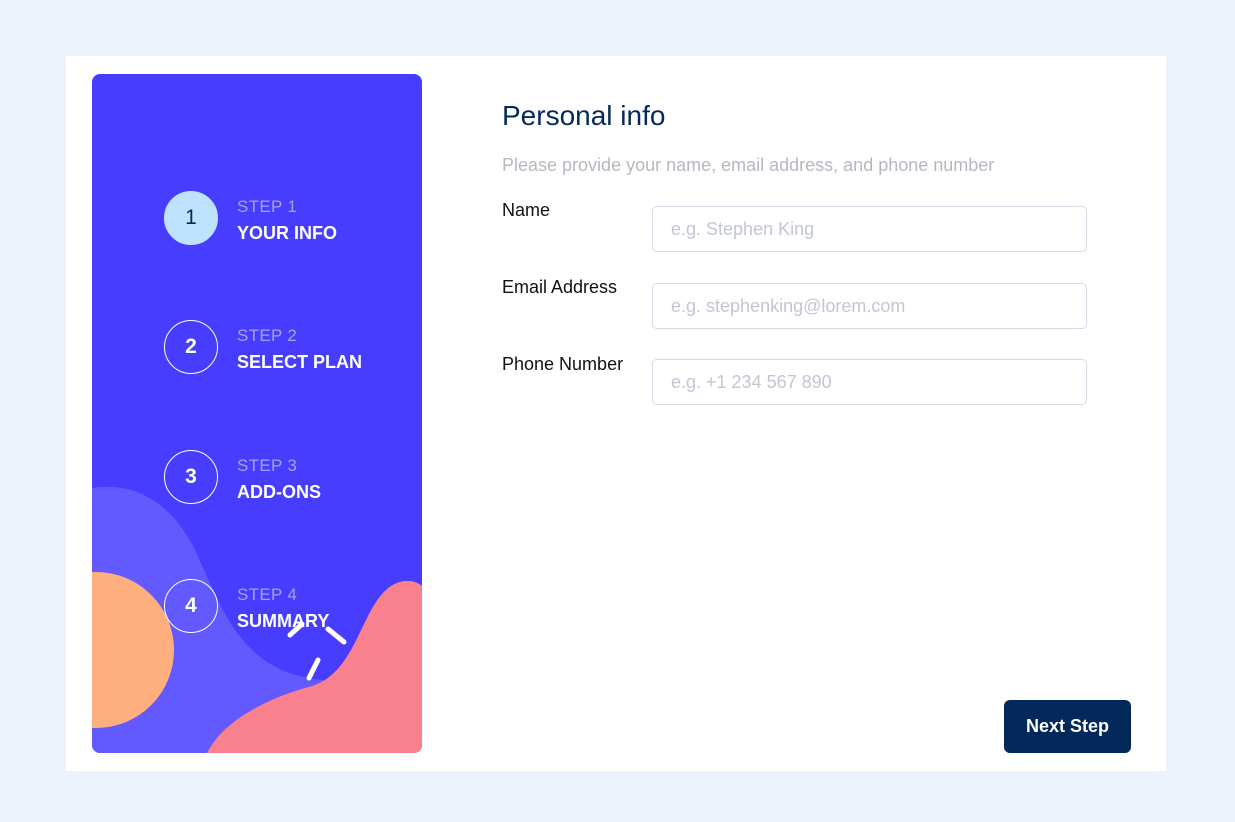  I want to click on step-title-3: ADD-ONS, so click(279, 492).